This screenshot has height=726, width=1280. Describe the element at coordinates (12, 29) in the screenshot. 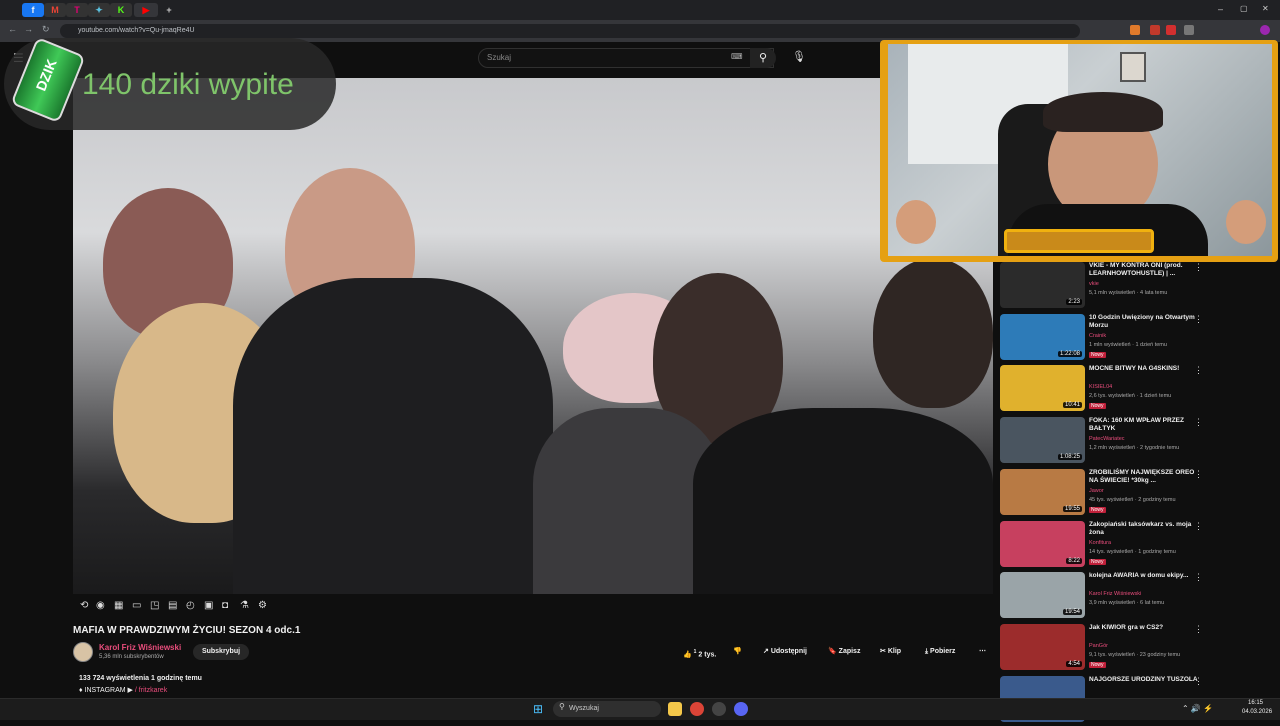

I see `back-icon: ←` at that location.